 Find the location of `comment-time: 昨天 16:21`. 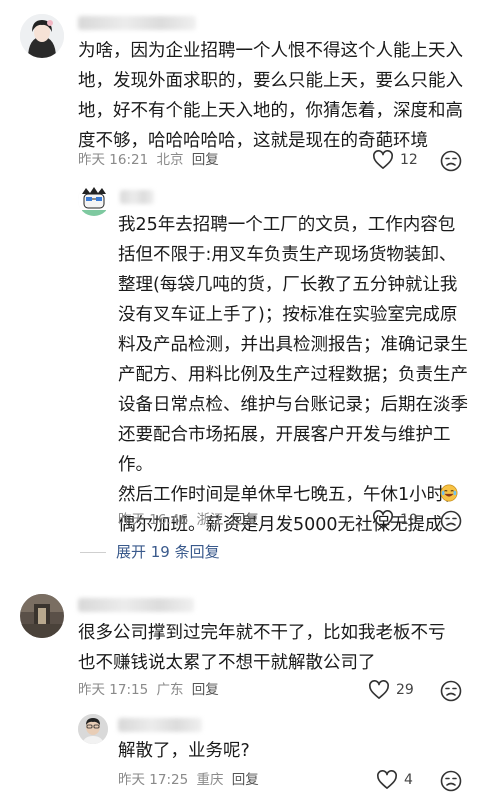

comment-time: 昨天 16:21 is located at coordinates (113, 160).